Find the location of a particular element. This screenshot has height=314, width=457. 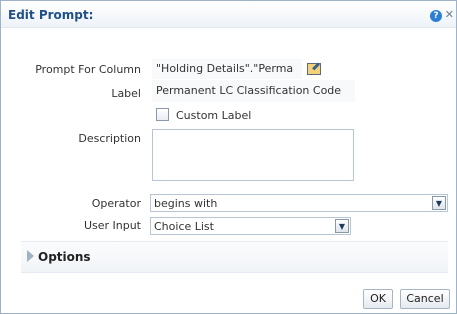

user-input-select: Choice List ▼ is located at coordinates (250, 226).